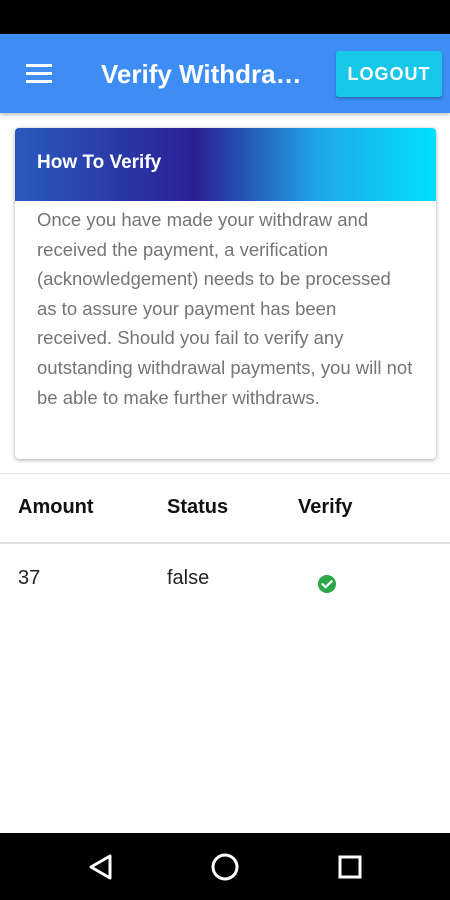 The height and width of the screenshot is (900, 450). What do you see at coordinates (225, 17) in the screenshot?
I see `status-bar` at bounding box center [225, 17].